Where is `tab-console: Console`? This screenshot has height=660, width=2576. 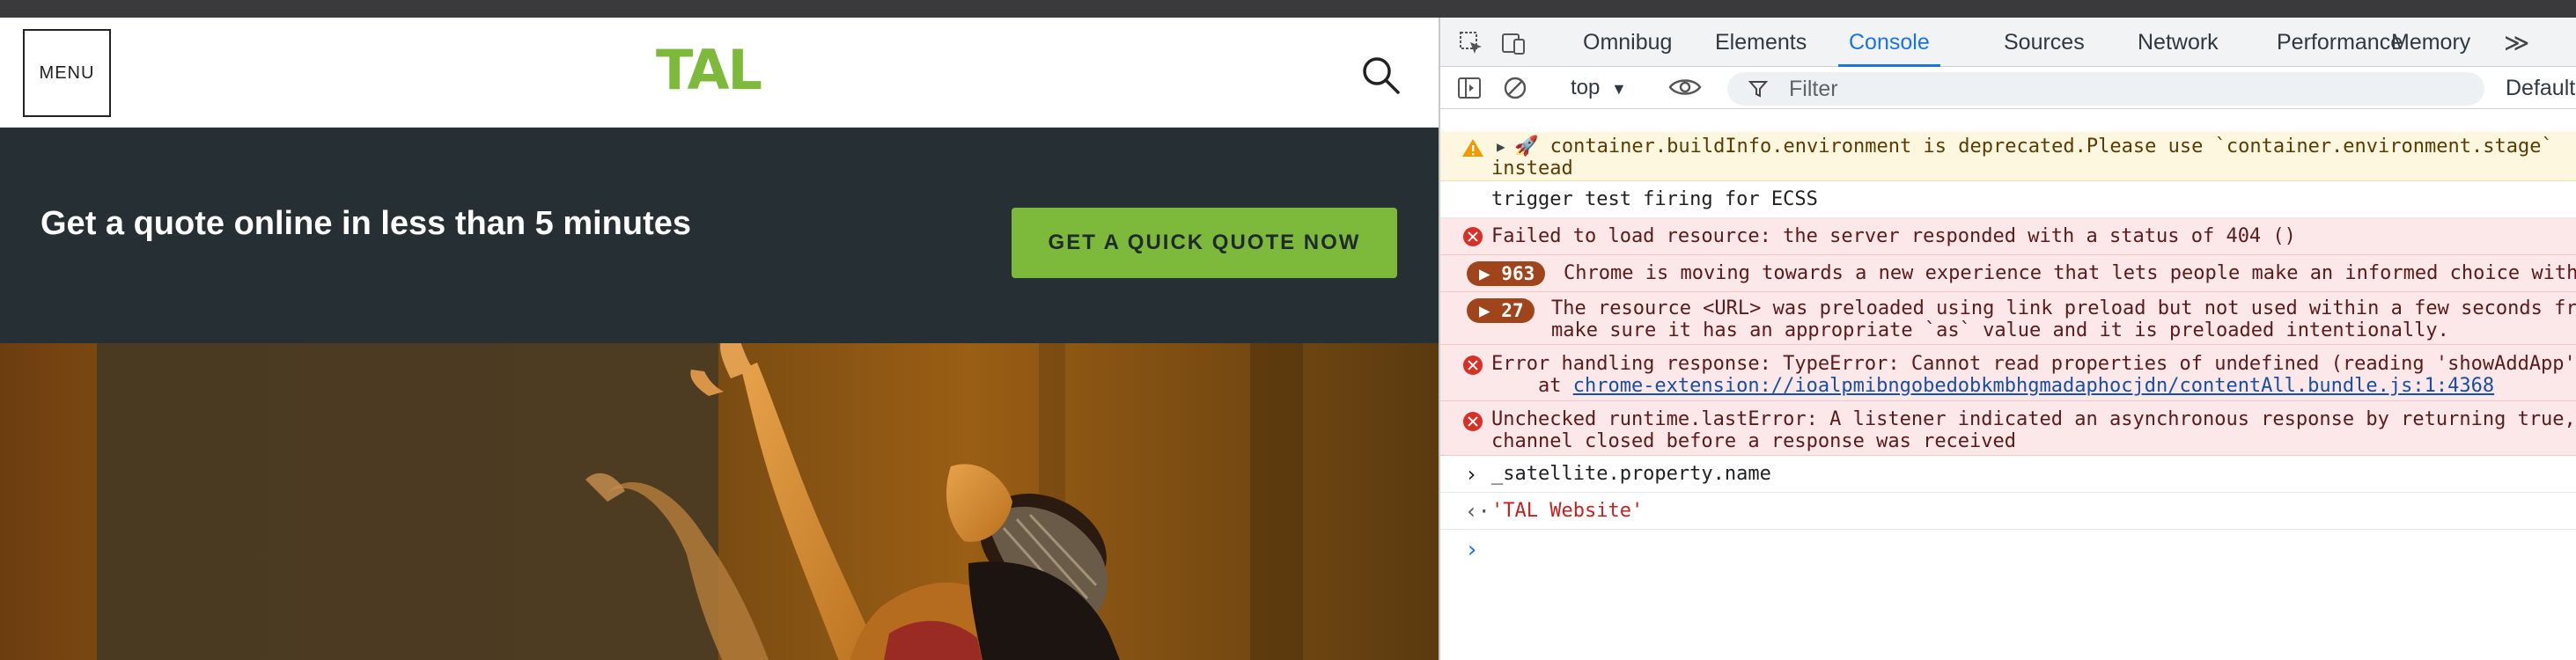
tab-console: Console is located at coordinates (1889, 42).